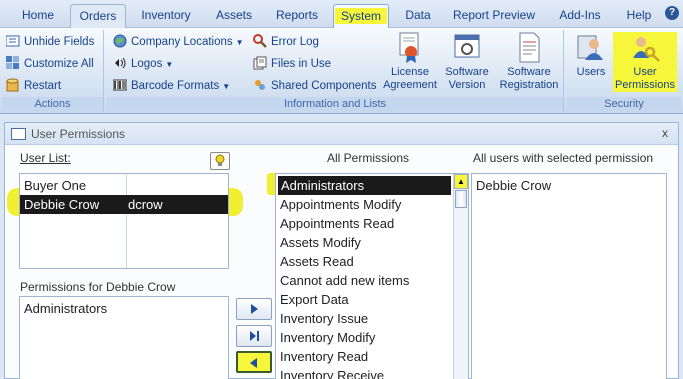 Image resolution: width=683 pixels, height=379 pixels. Describe the element at coordinates (672, 13) in the screenshot. I see `help-icon: ?` at that location.